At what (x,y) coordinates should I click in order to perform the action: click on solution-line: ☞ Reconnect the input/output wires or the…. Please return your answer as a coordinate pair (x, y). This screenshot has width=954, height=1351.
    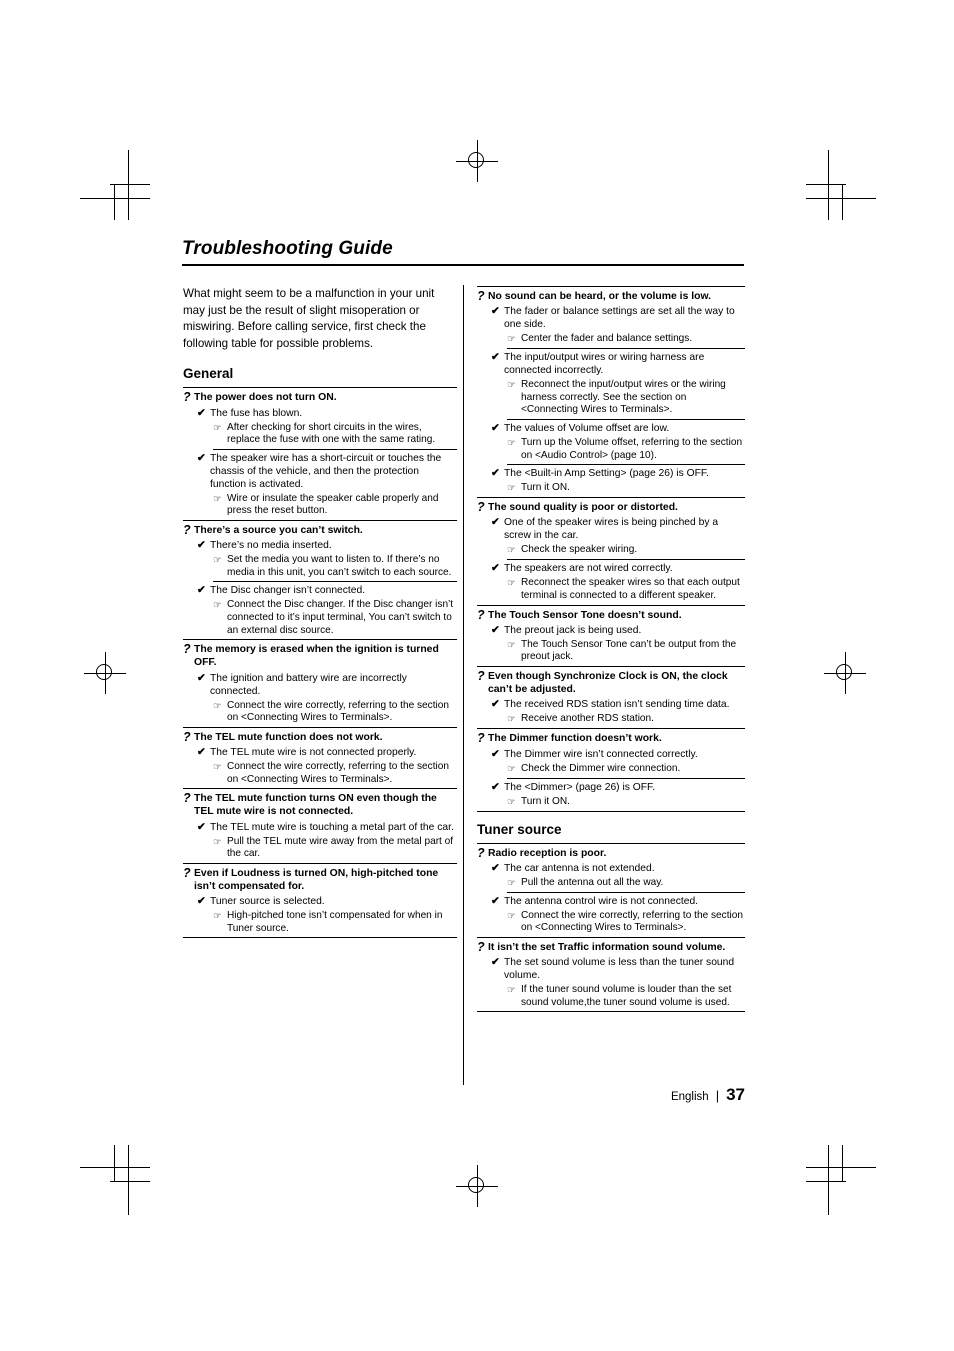
    Looking at the image, I should click on (626, 399).